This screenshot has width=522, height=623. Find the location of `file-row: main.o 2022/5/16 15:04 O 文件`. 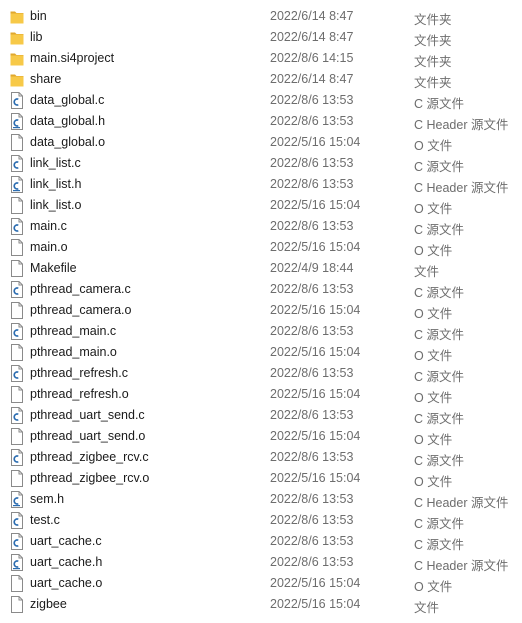

file-row: main.o 2022/5/16 15:04 O 文件 is located at coordinates (261, 247).